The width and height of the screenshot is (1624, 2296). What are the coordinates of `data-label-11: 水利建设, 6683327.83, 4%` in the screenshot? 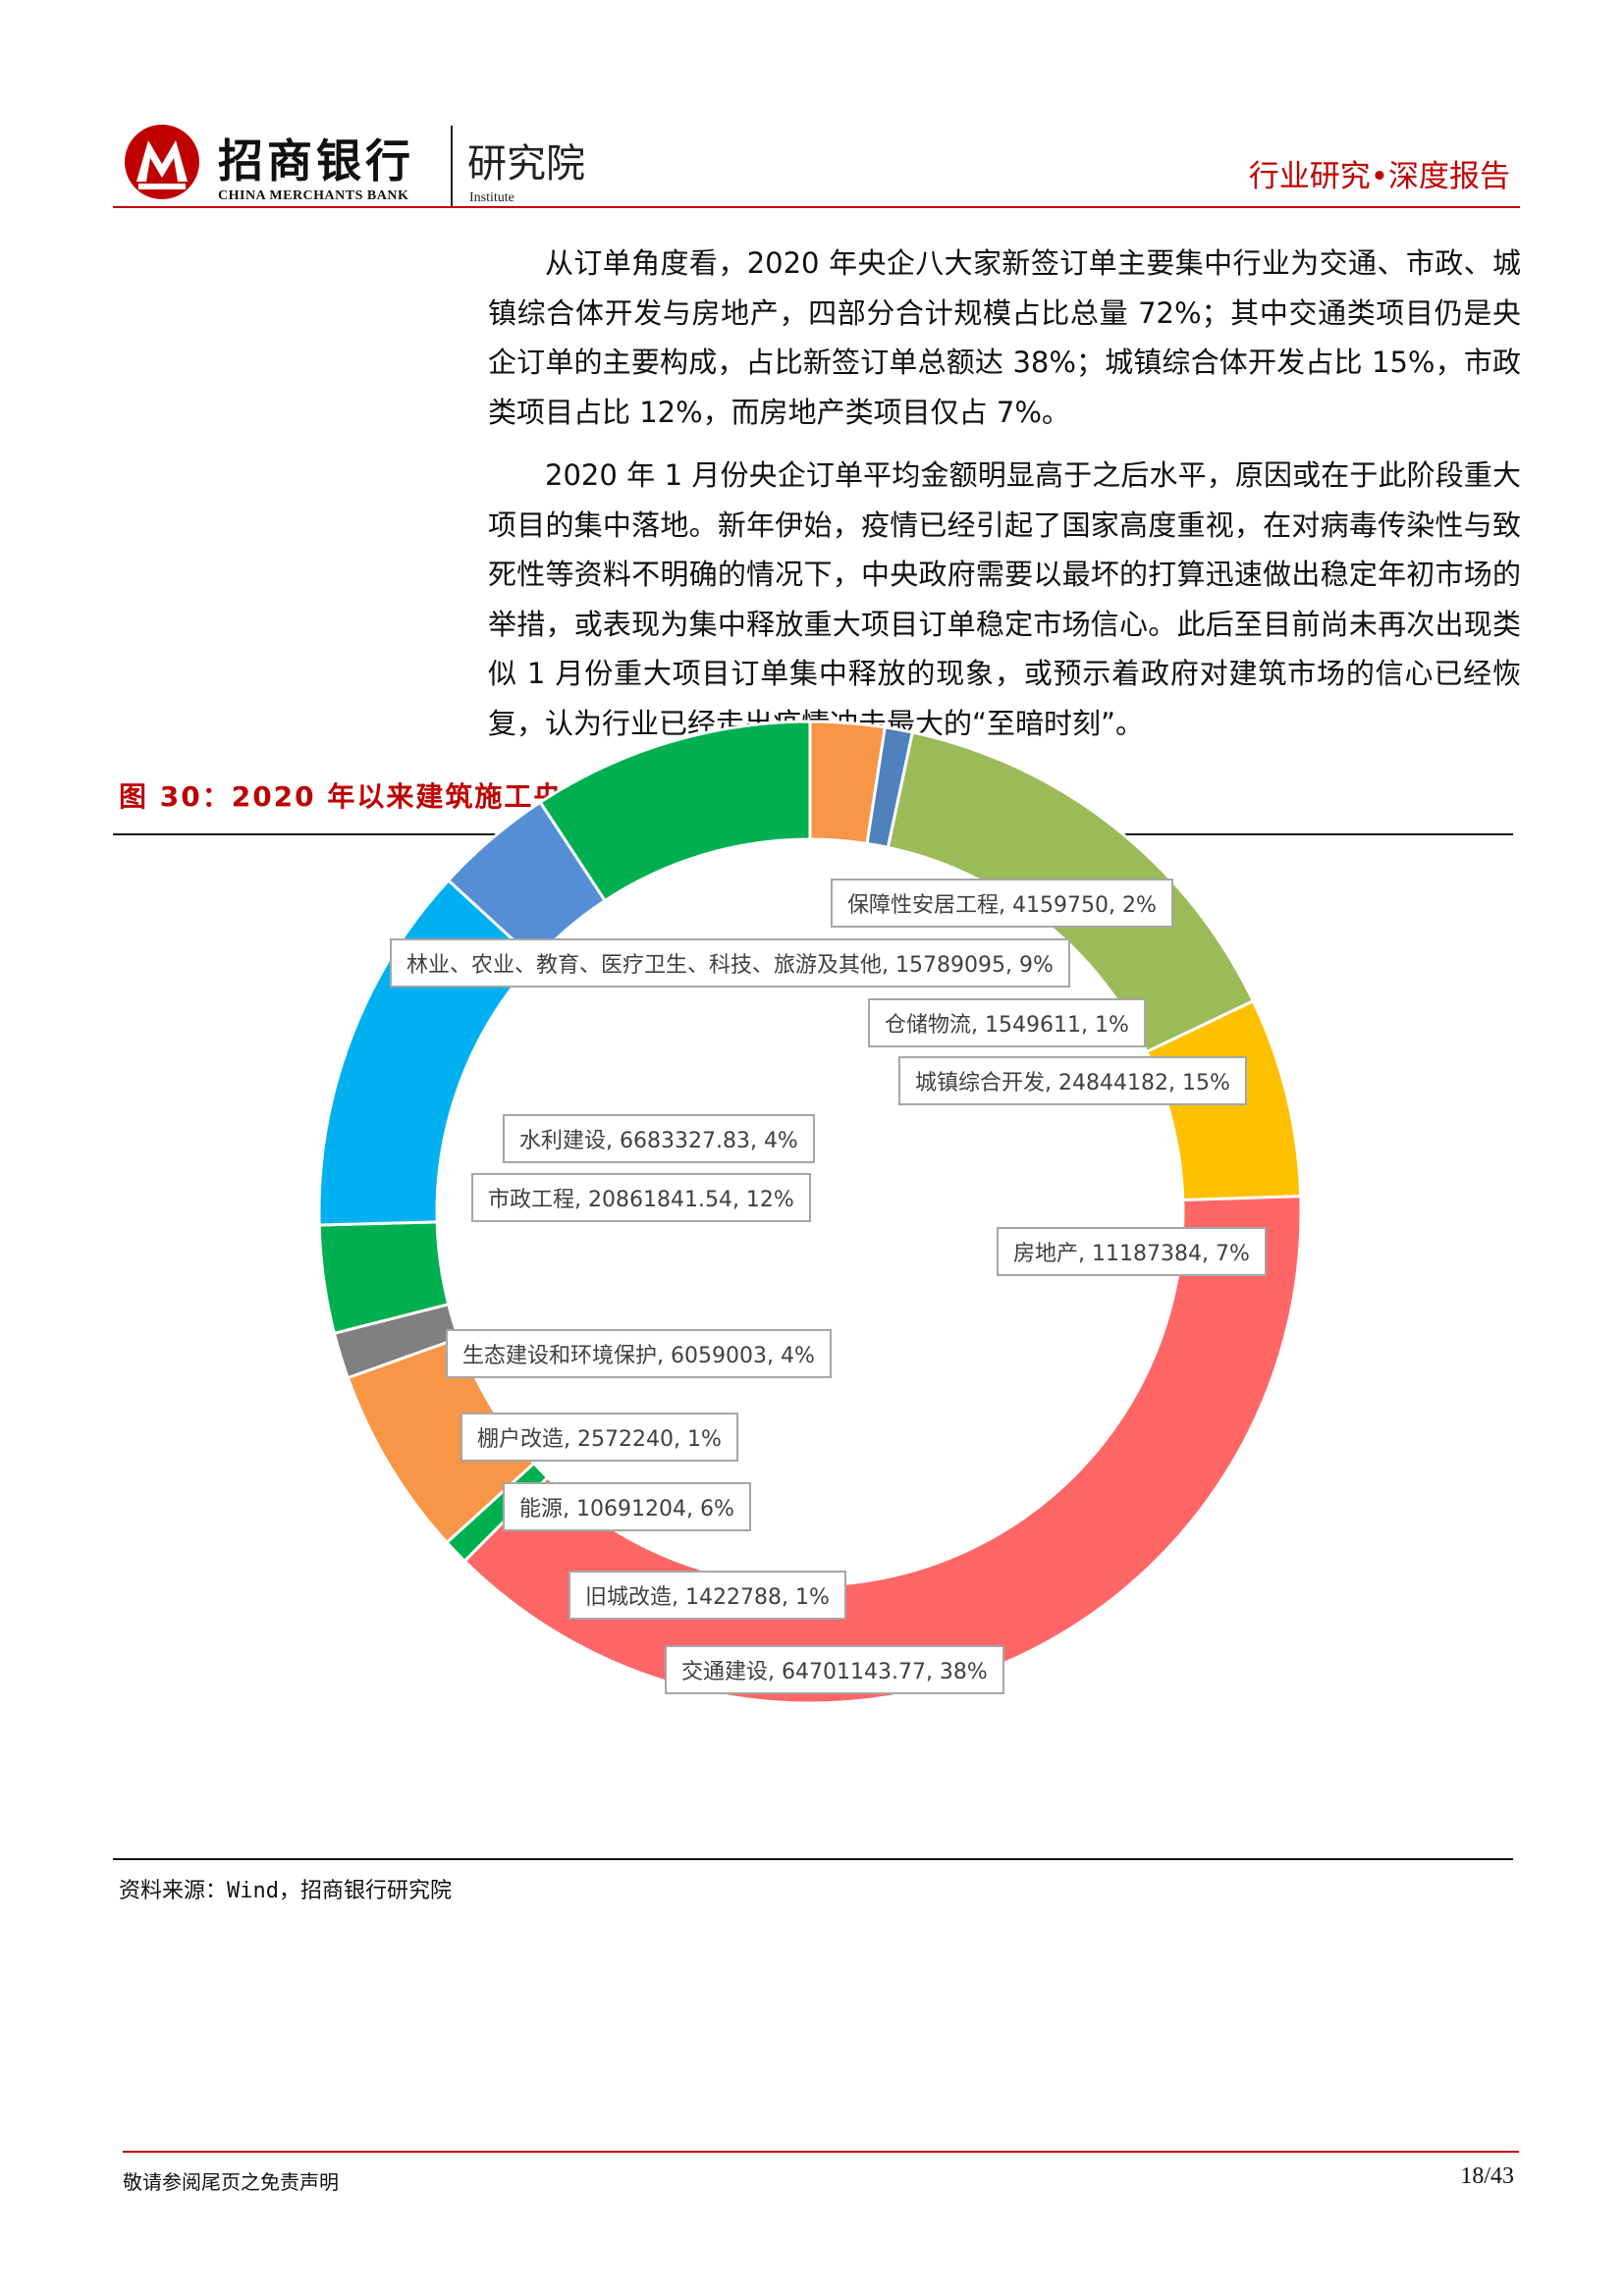 It's located at (659, 1138).